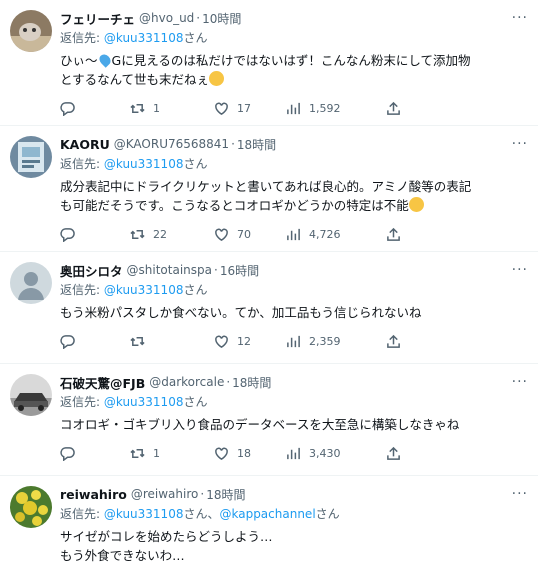 This screenshot has width=538, height=583. Describe the element at coordinates (172, 341) in the screenshot. I see `retweet-button` at that location.